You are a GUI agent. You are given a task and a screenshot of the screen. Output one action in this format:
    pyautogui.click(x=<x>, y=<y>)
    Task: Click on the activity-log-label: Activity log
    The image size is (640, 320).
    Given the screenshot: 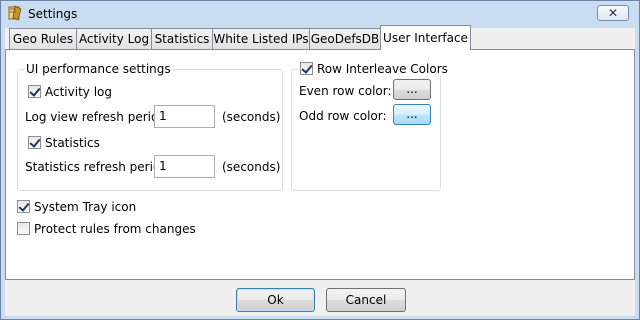 What is the action you would take?
    pyautogui.click(x=78, y=91)
    